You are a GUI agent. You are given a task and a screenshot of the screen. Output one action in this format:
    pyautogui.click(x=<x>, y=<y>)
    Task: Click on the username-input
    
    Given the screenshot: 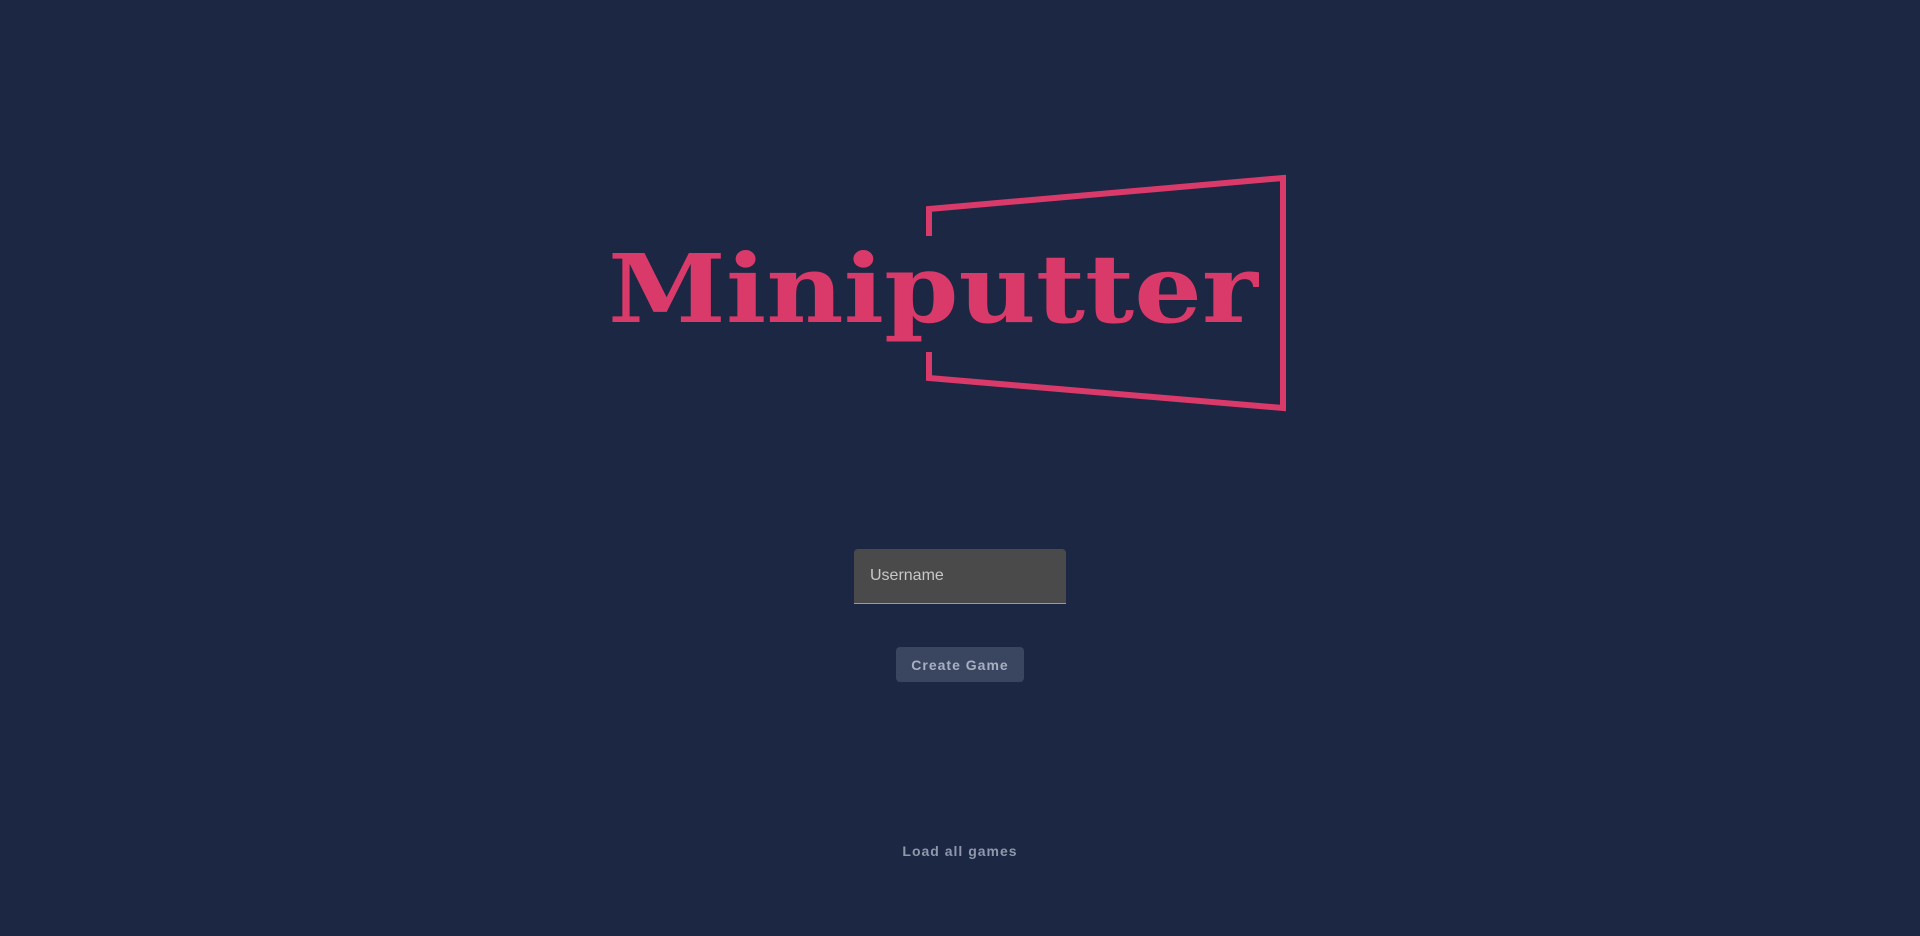 What is the action you would take?
    pyautogui.click(x=960, y=576)
    